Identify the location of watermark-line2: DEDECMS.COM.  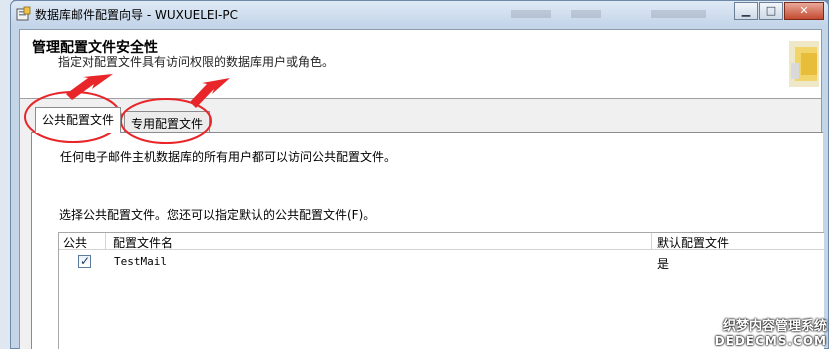
(770, 341).